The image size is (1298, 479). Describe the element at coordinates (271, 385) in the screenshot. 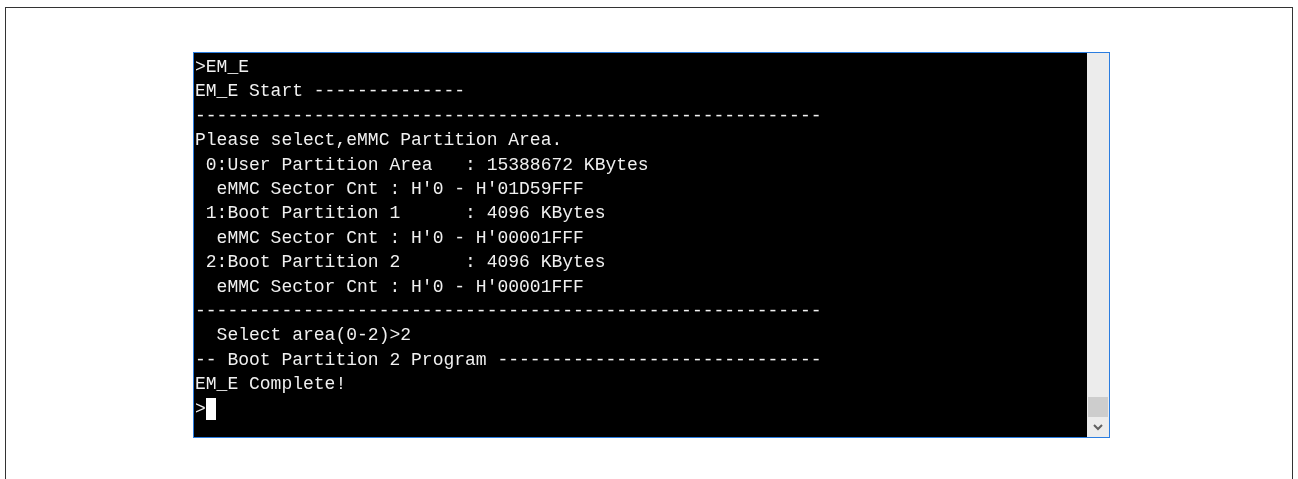

I see `console-line: EM_E Complete!` at that location.